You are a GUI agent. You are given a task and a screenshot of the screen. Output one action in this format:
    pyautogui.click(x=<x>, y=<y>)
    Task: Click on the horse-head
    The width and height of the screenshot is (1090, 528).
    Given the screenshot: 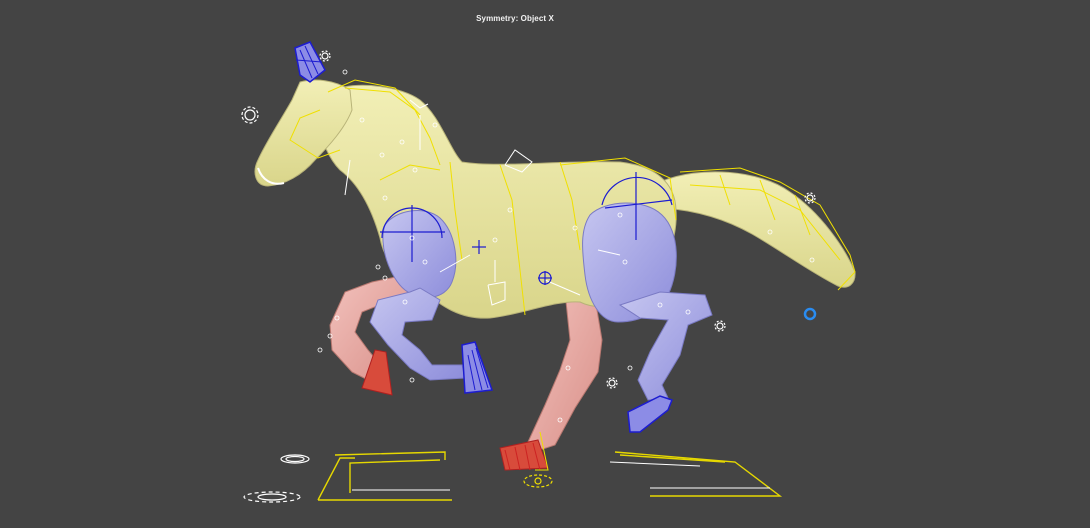 What is the action you would take?
    pyautogui.click(x=303, y=133)
    